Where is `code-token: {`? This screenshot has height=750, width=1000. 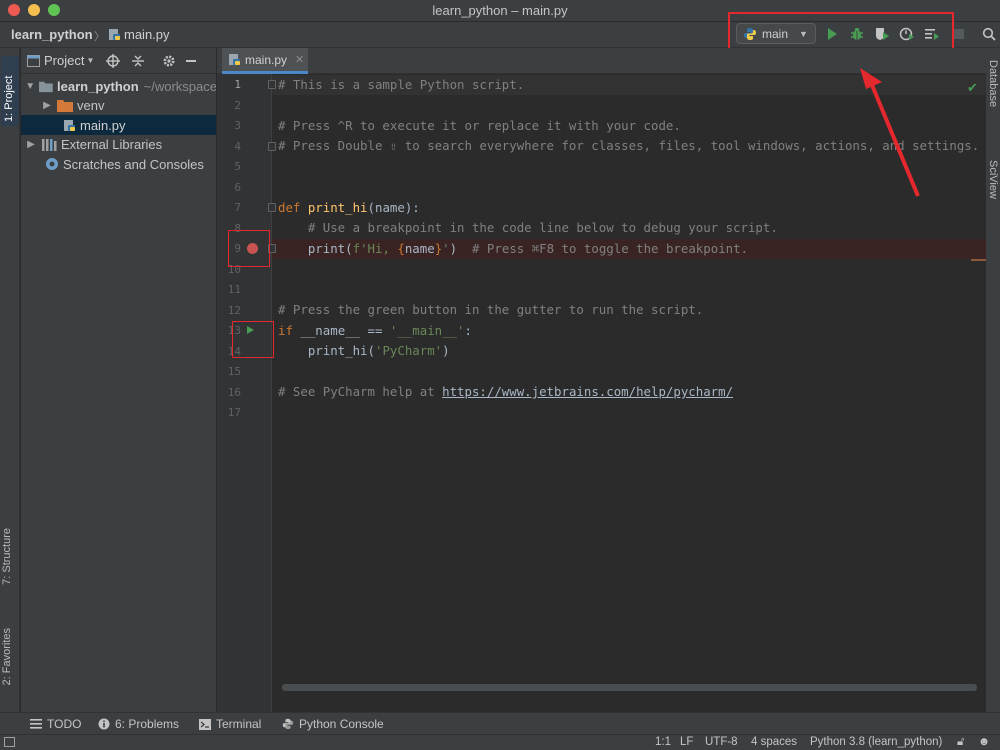
code-token: { is located at coordinates (401, 248).